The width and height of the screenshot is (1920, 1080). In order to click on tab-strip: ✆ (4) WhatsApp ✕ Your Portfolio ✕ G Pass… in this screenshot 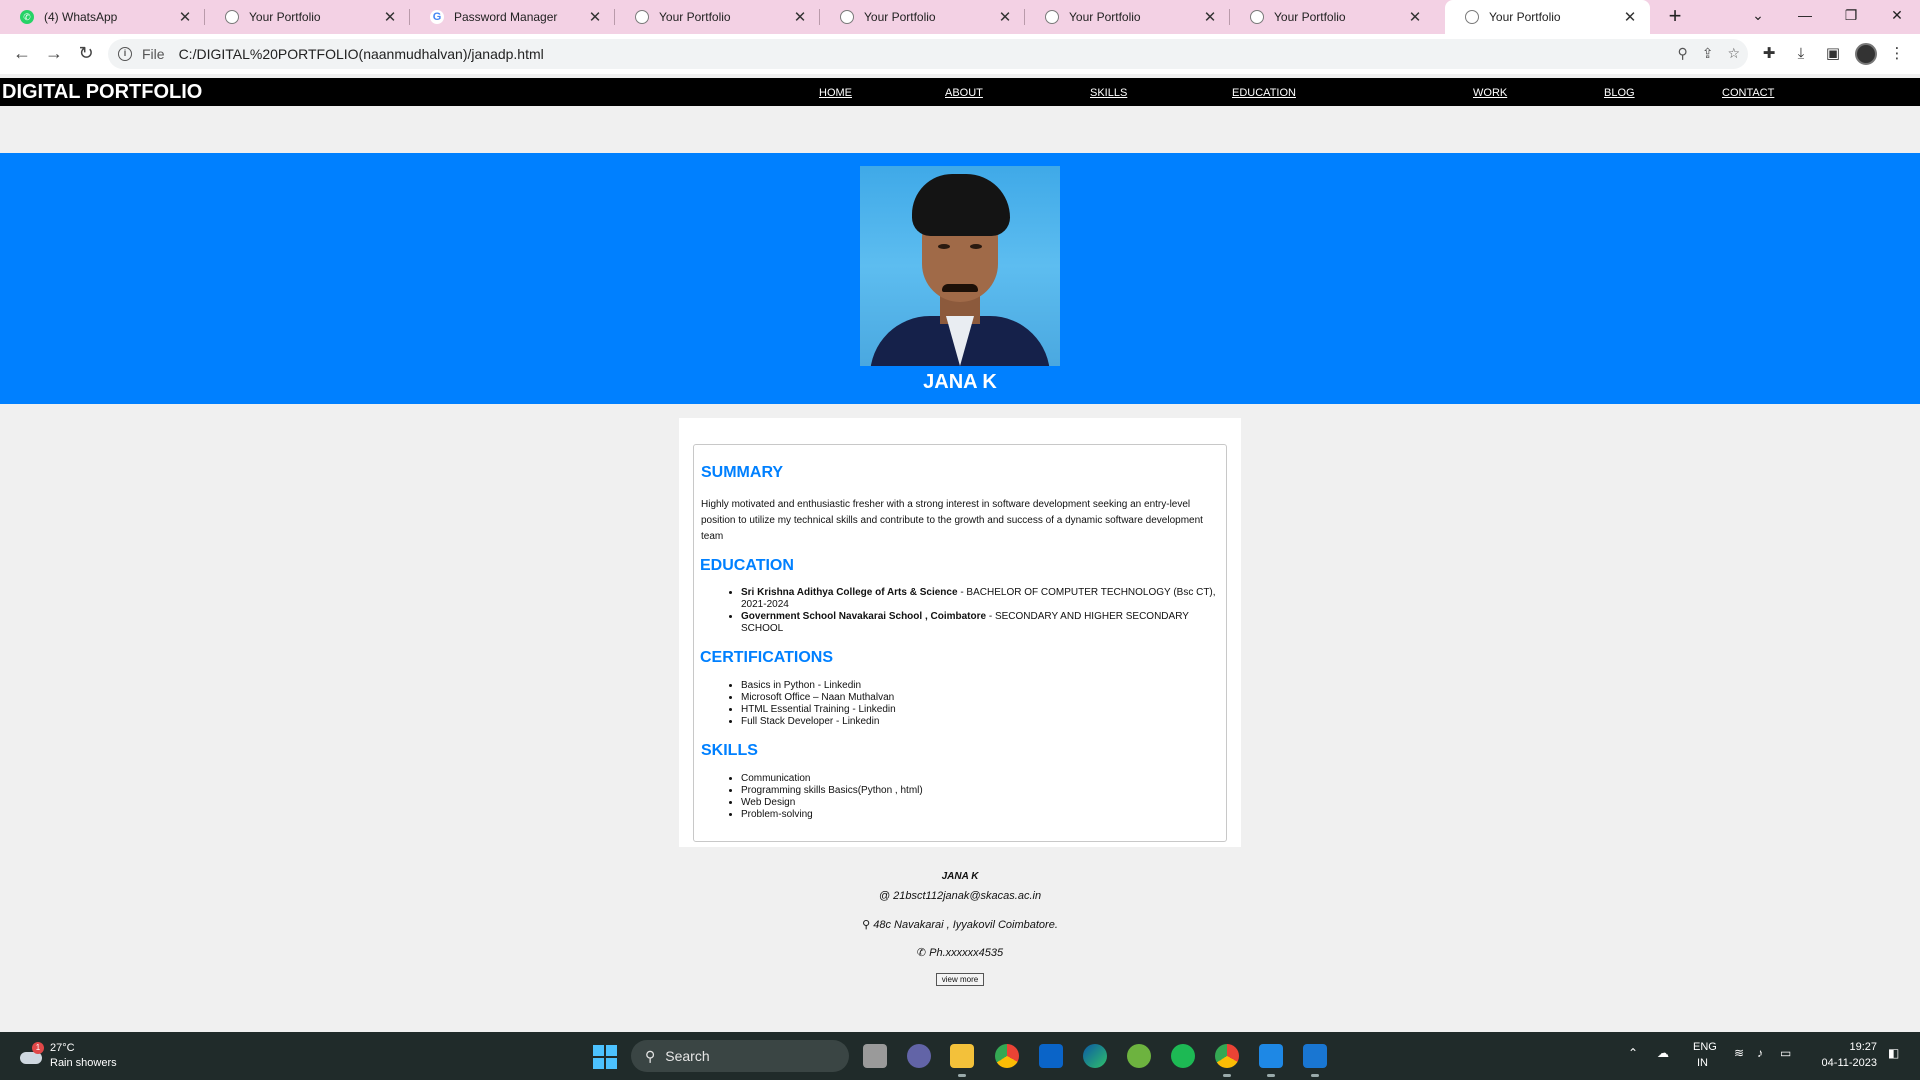, I will do `click(960, 17)`.